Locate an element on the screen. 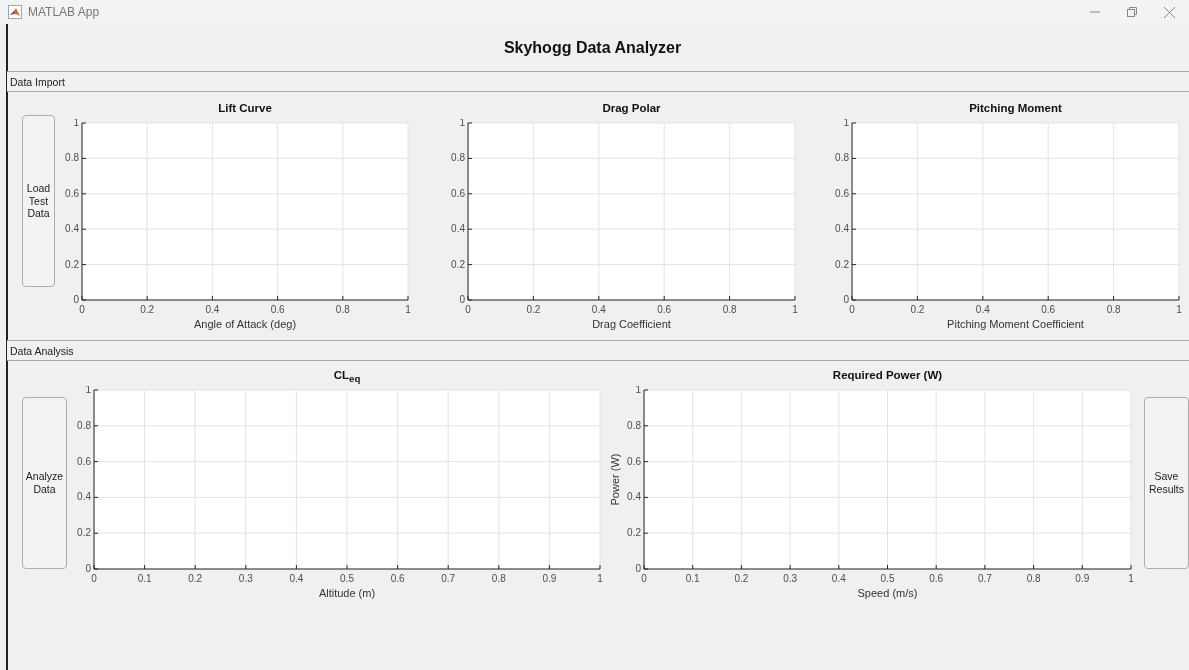 This screenshot has width=1189, height=670. axis-label: Pitching Moment Coefficient is located at coordinates (1015, 324).